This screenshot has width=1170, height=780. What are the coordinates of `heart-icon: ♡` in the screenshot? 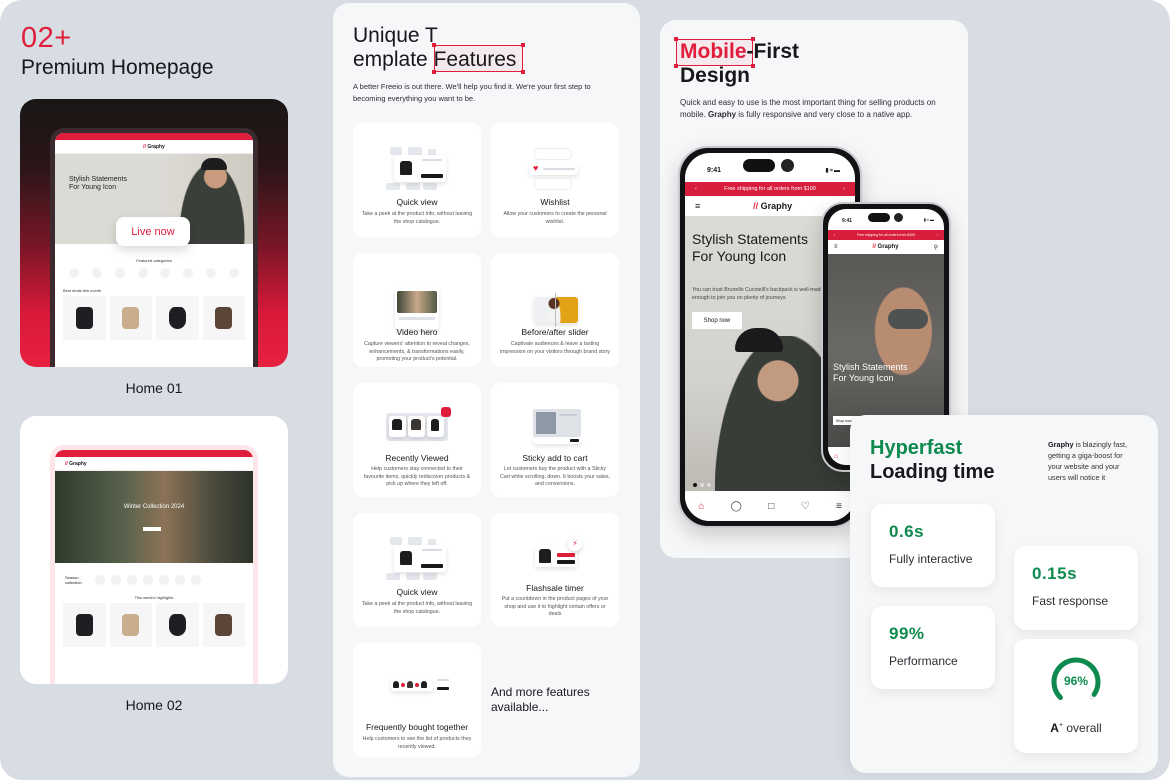 It's located at (805, 506).